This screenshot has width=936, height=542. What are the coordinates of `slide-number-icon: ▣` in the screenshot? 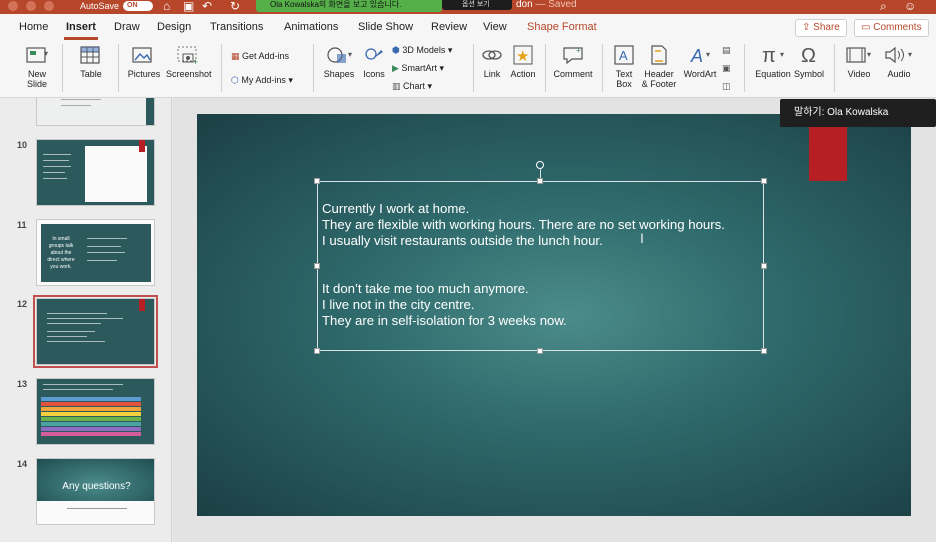 It's located at (726, 68).